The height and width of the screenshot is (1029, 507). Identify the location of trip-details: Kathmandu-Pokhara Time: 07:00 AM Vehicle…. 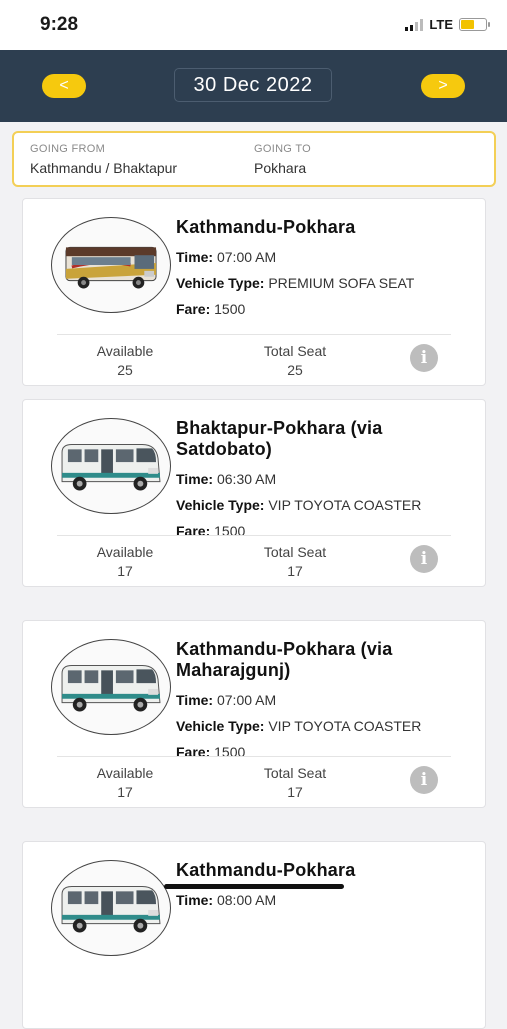
(326, 269).